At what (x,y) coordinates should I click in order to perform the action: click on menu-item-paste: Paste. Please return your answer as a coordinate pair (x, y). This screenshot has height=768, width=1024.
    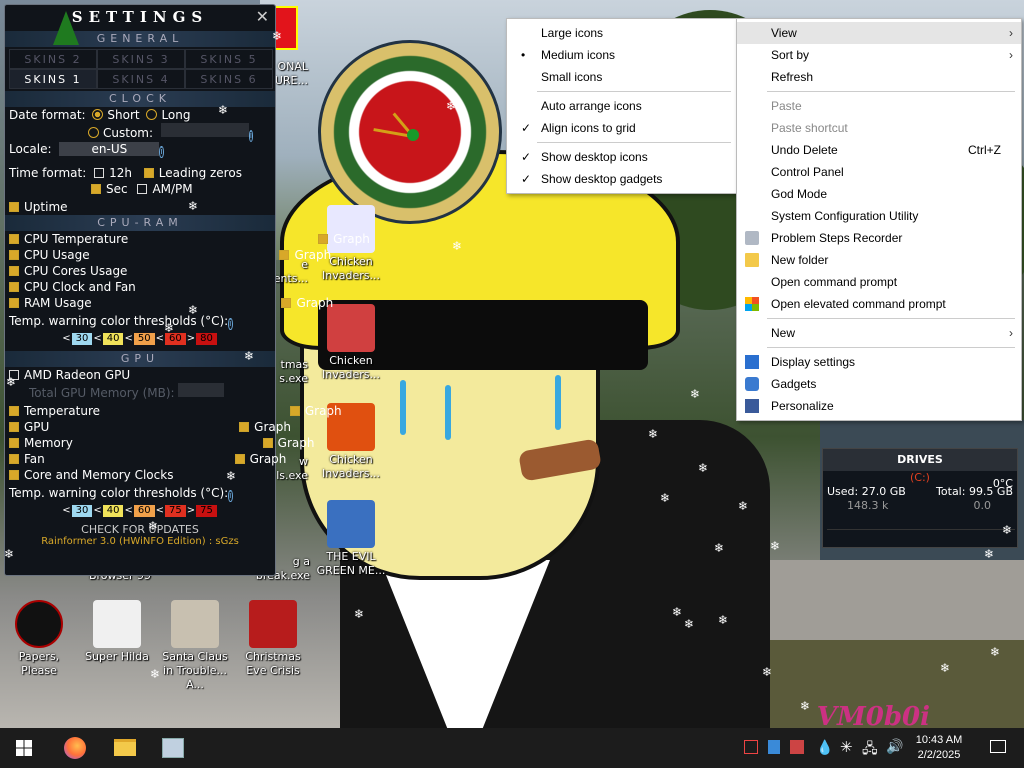
    Looking at the image, I should click on (879, 106).